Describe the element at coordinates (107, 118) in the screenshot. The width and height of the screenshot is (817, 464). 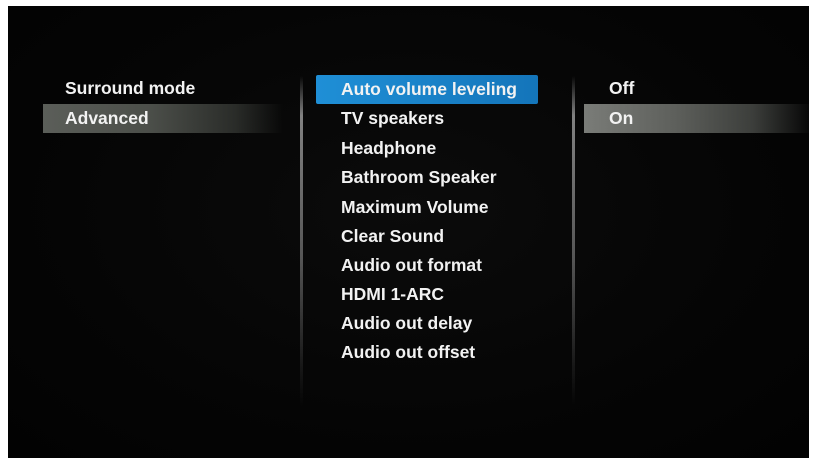
I see `menu-item-label: Advanced` at that location.